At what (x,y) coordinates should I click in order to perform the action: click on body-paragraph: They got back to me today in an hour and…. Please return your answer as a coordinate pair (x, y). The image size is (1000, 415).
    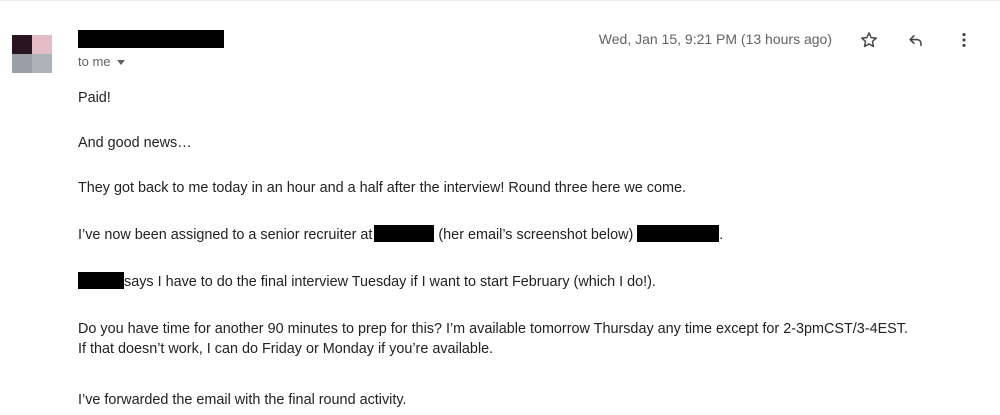
    Looking at the image, I should click on (382, 188).